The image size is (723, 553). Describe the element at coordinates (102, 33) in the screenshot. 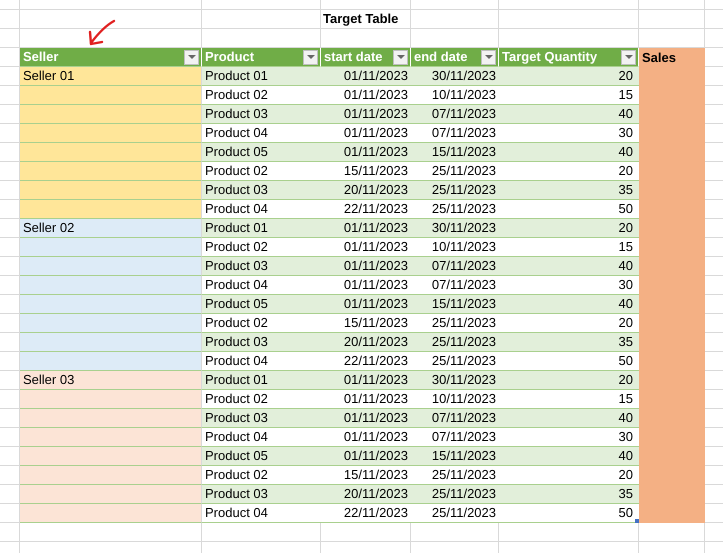

I see `arrow-drawing` at that location.